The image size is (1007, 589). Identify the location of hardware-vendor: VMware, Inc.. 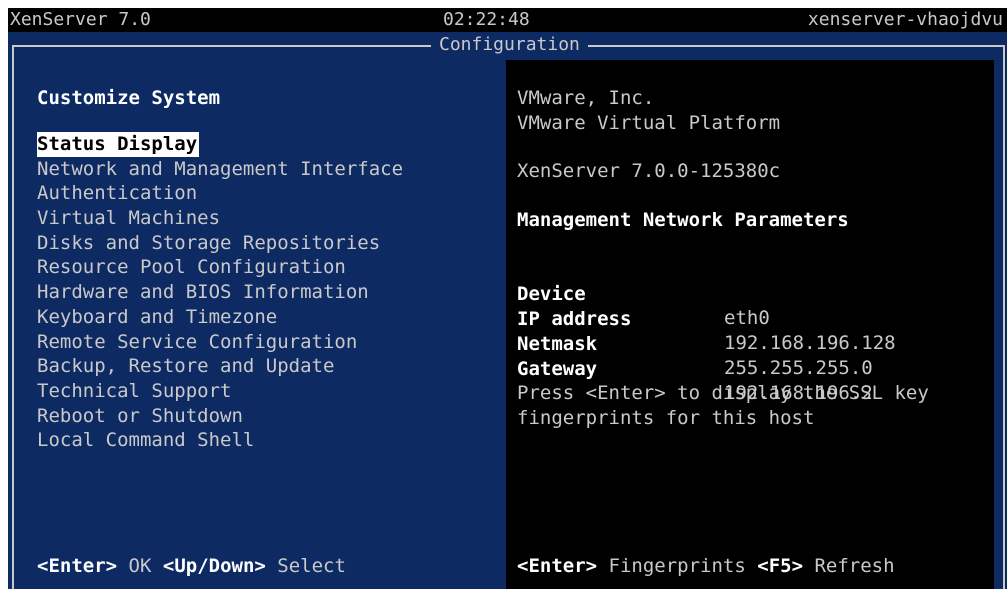
(586, 98).